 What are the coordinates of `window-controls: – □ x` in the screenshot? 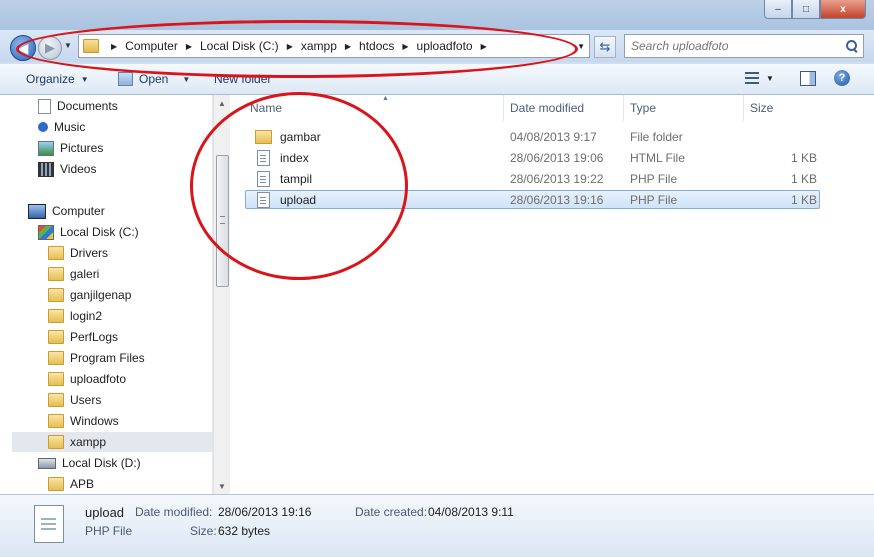 It's located at (815, 9).